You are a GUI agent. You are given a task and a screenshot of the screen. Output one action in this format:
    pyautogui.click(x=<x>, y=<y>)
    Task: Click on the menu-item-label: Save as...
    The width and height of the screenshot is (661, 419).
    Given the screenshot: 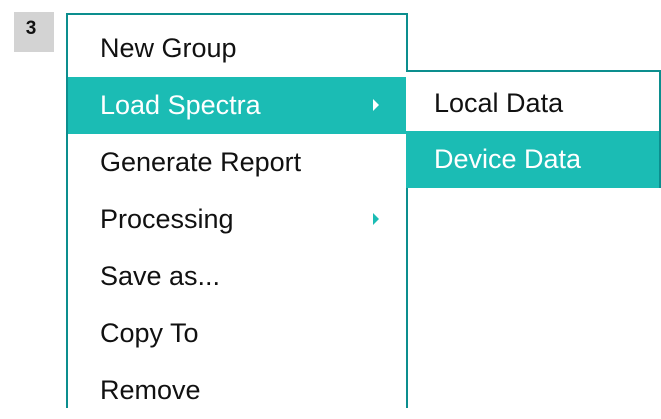 What is the action you would take?
    pyautogui.click(x=160, y=276)
    